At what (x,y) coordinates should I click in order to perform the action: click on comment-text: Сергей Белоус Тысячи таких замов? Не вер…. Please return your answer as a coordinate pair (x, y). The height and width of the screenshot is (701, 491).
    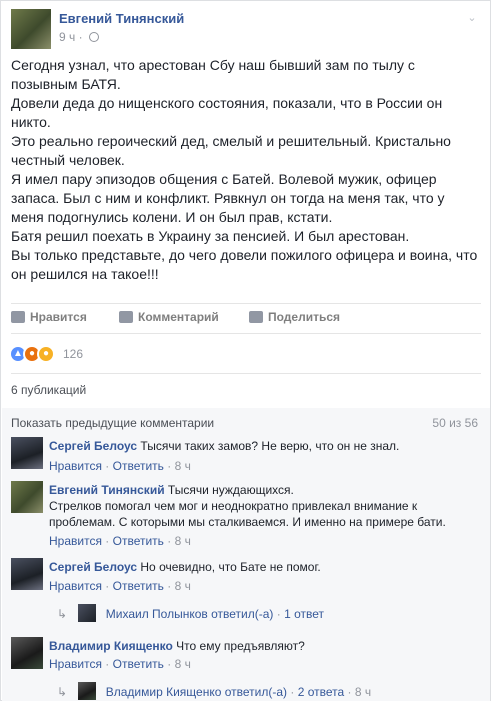
    Looking at the image, I should click on (264, 446).